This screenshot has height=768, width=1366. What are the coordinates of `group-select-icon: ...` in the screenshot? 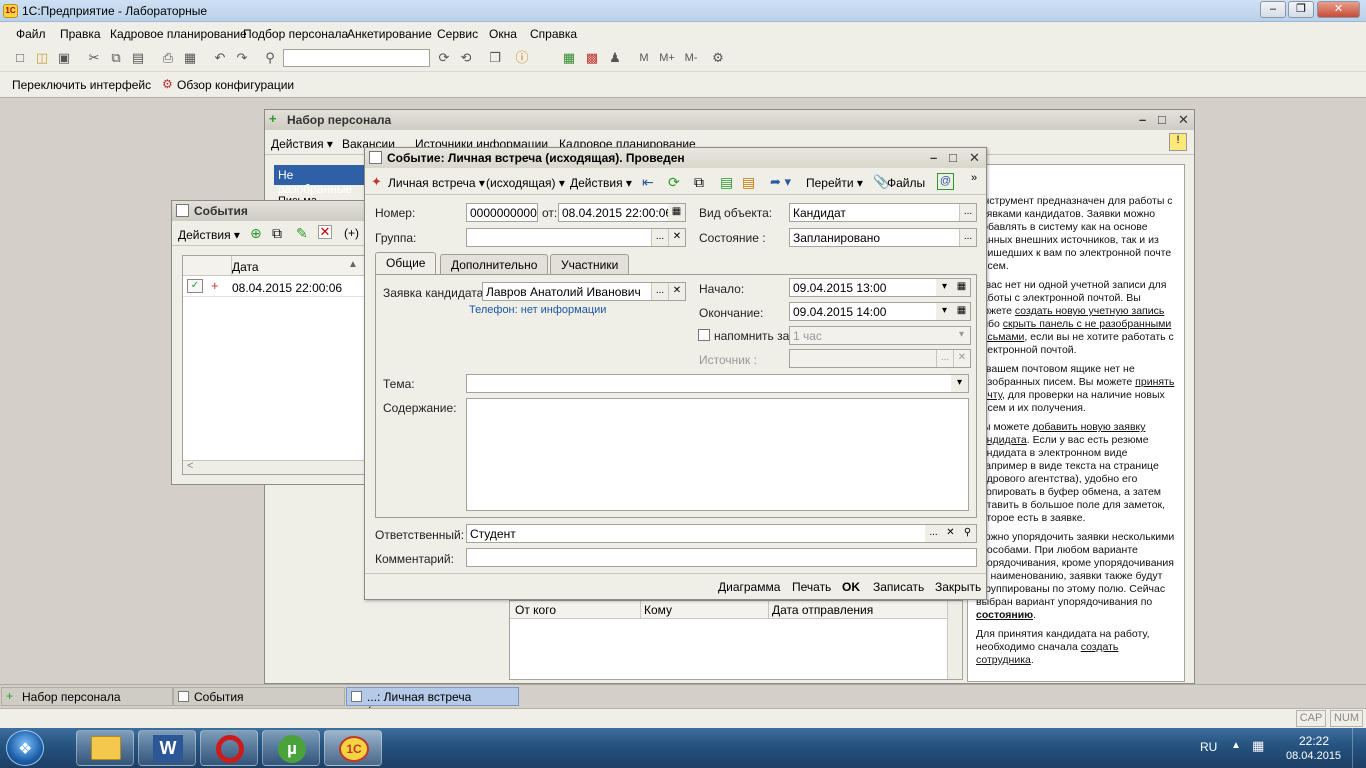 It's located at (659, 237).